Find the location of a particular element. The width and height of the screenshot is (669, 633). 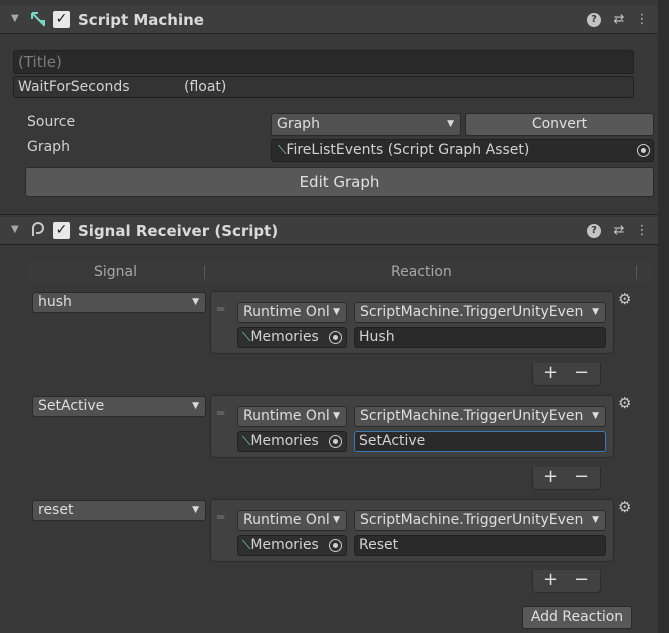

argument-value: Hush is located at coordinates (377, 337).